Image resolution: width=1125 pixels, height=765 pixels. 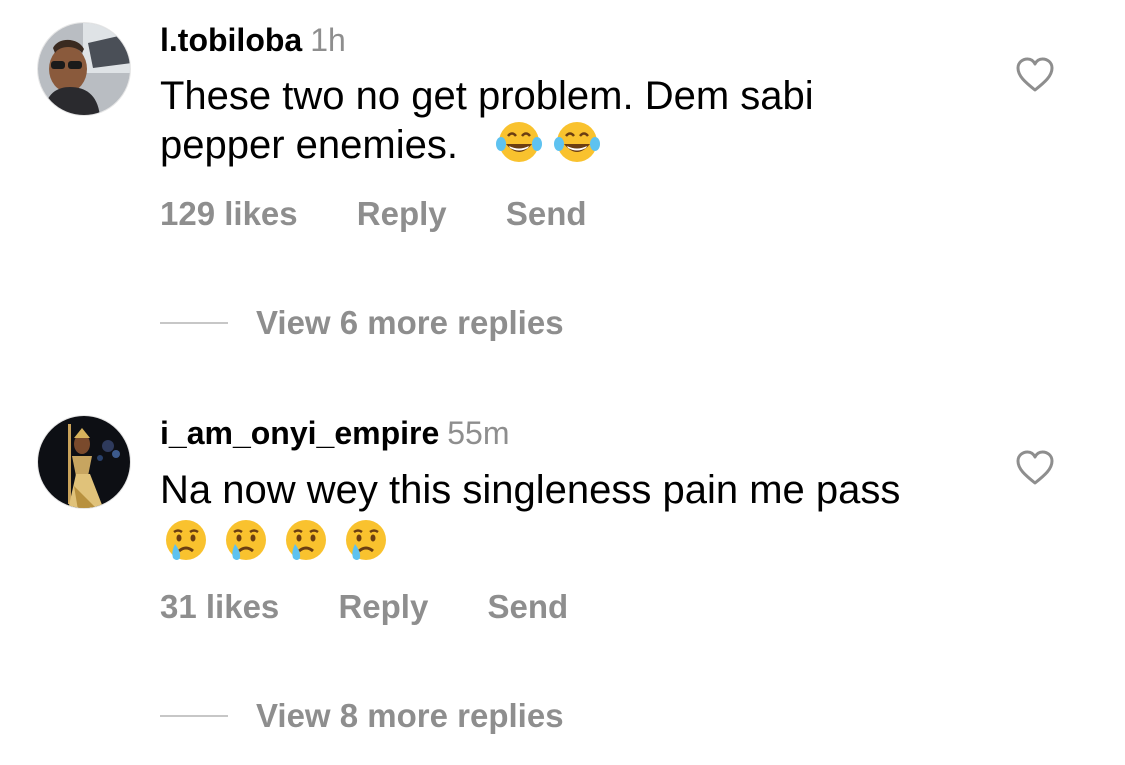 I want to click on comment-time: 55m, so click(x=478, y=433).